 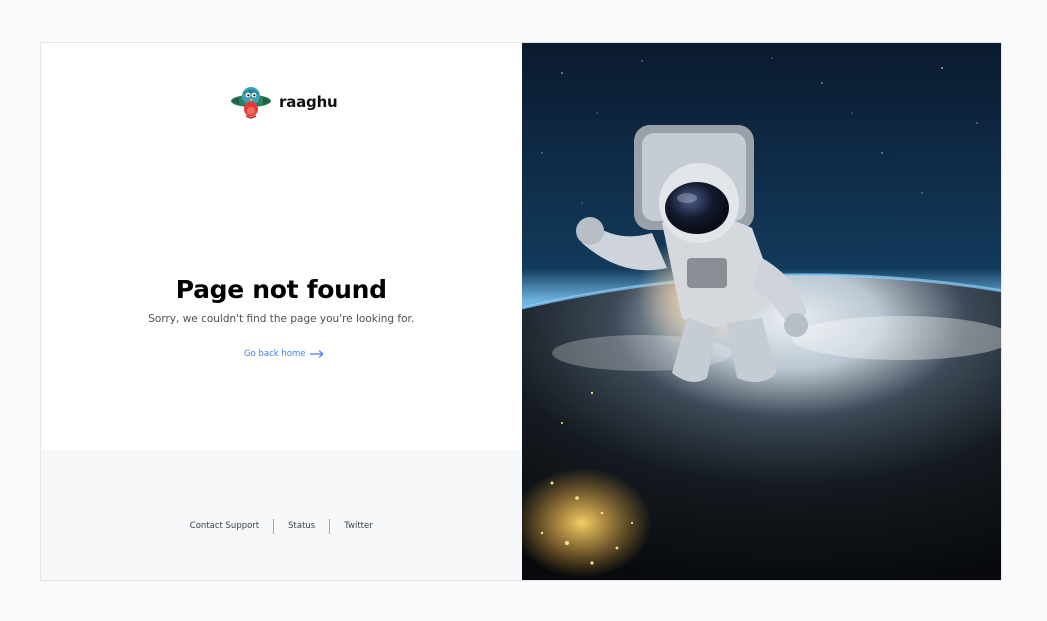 What do you see at coordinates (281, 515) in the screenshot?
I see `footer: Contact Support Status Twitter` at bounding box center [281, 515].